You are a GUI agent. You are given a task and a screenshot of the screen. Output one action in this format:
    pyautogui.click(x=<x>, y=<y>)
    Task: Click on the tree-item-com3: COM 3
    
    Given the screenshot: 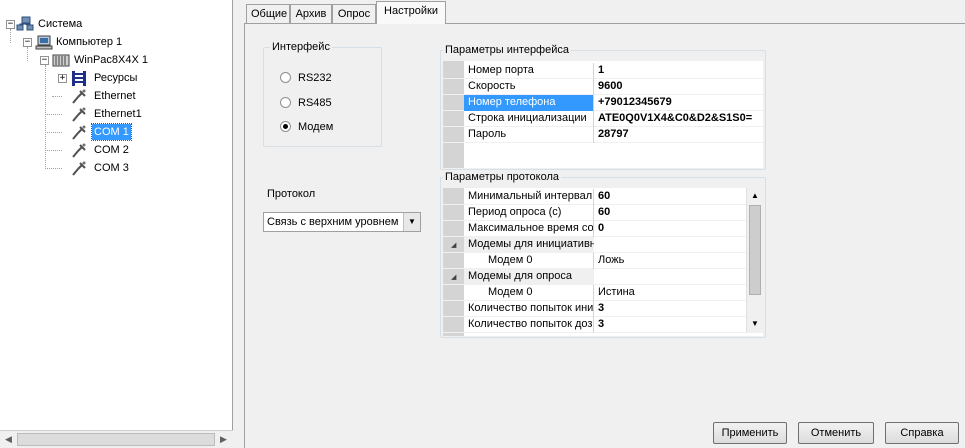 What is the action you would take?
    pyautogui.click(x=115, y=168)
    